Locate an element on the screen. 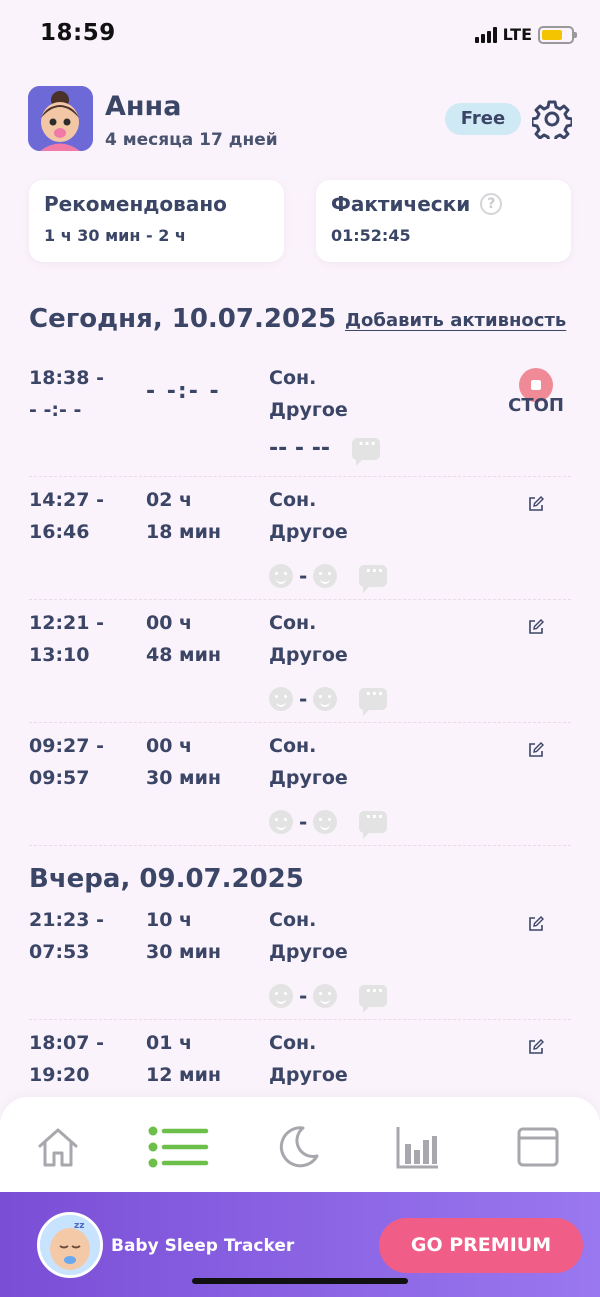 This screenshot has height=1297, width=600. premium-app-name: Baby Sleep Tracker is located at coordinates (203, 1246).